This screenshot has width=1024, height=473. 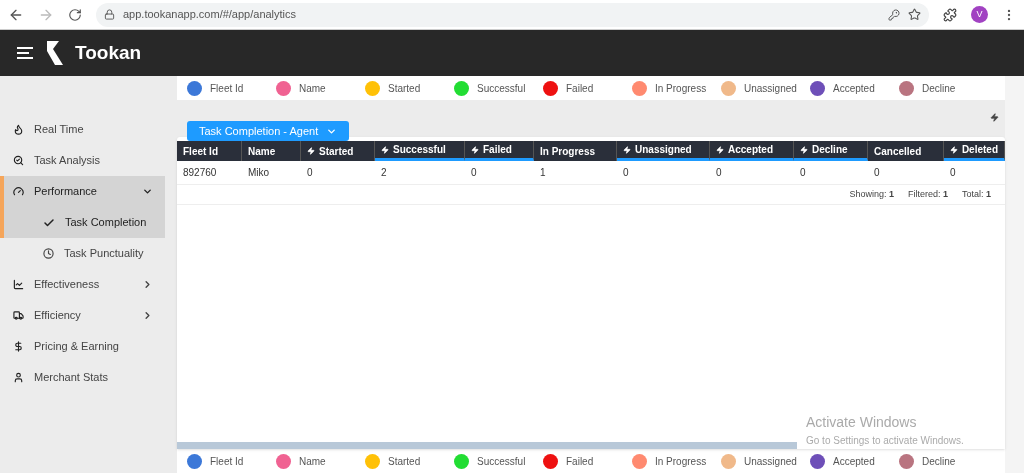 I want to click on horizontal-scrollbar, so click(x=487, y=445).